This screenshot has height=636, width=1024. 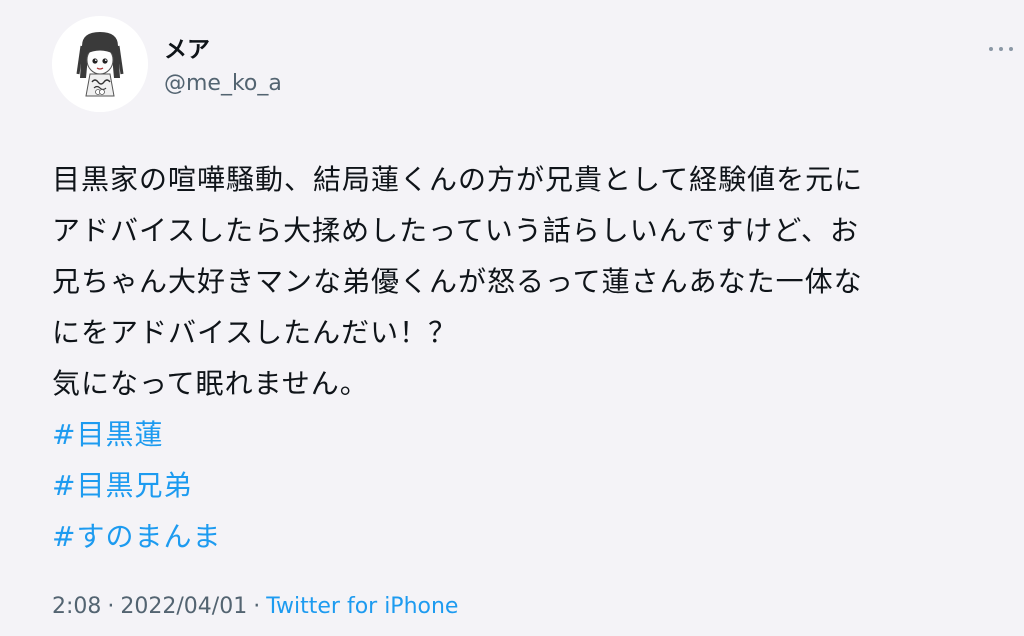 What do you see at coordinates (122, 485) in the screenshot?
I see `hashtag-link: #目黒兄弟` at bounding box center [122, 485].